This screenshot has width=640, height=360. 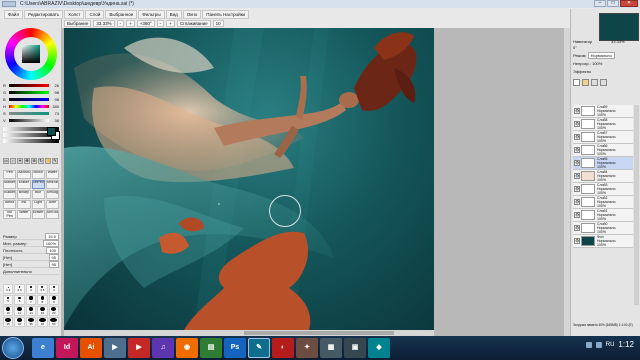 I want to click on blend-mode-row: Режим: Нормально, so click(x=606, y=55).